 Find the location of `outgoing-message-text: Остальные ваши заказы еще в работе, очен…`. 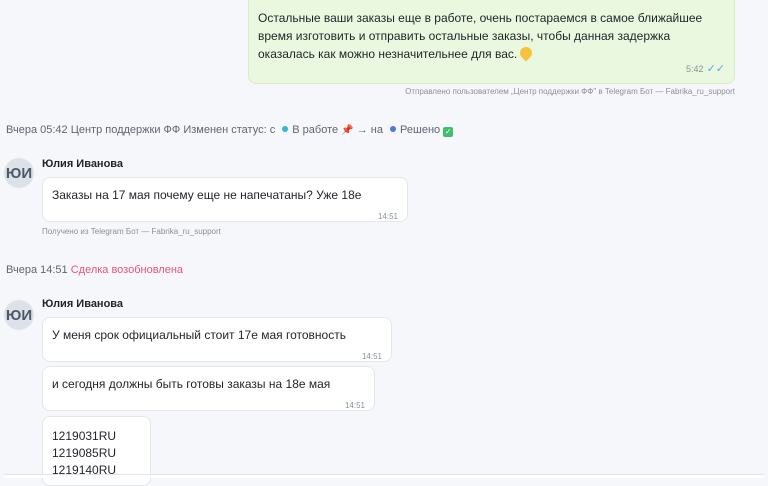

outgoing-message-text: Остальные ваши заказы еще в работе, очен… is located at coordinates (480, 36).